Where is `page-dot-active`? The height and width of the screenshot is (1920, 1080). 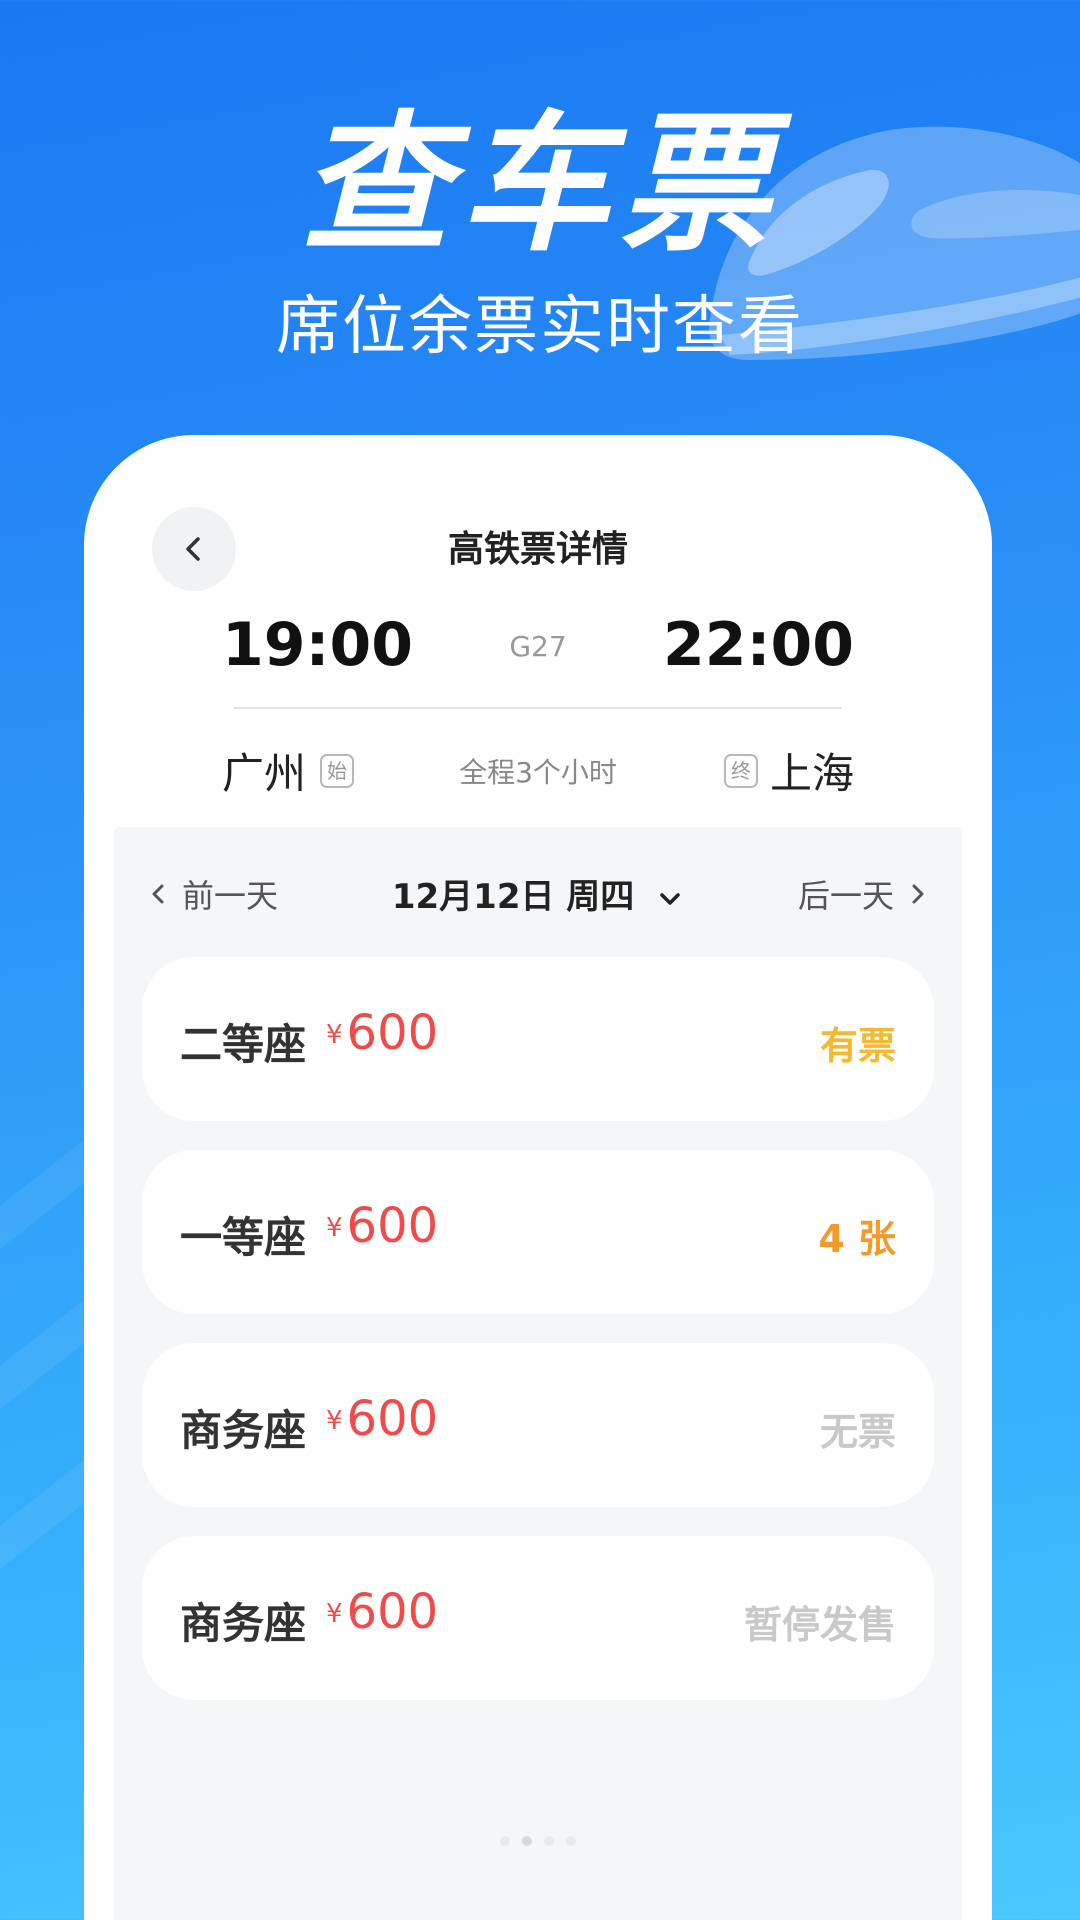
page-dot-active is located at coordinates (527, 1841).